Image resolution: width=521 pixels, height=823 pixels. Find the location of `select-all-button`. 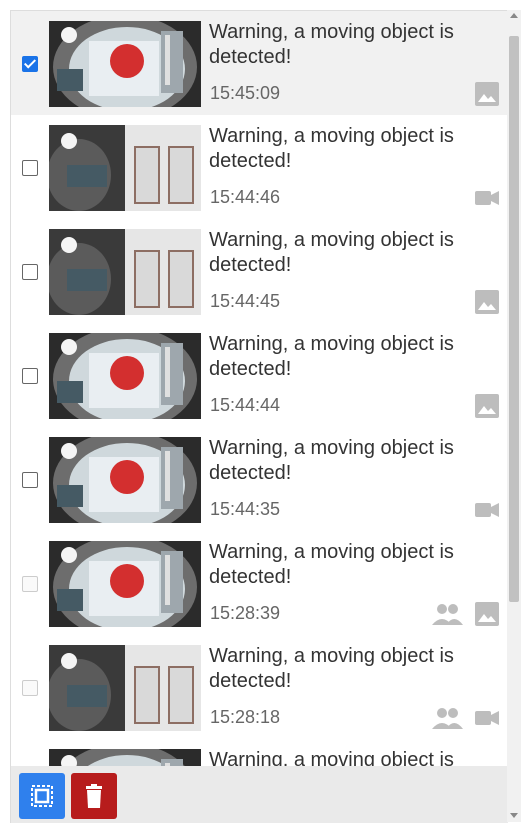

select-all-button is located at coordinates (42, 796).